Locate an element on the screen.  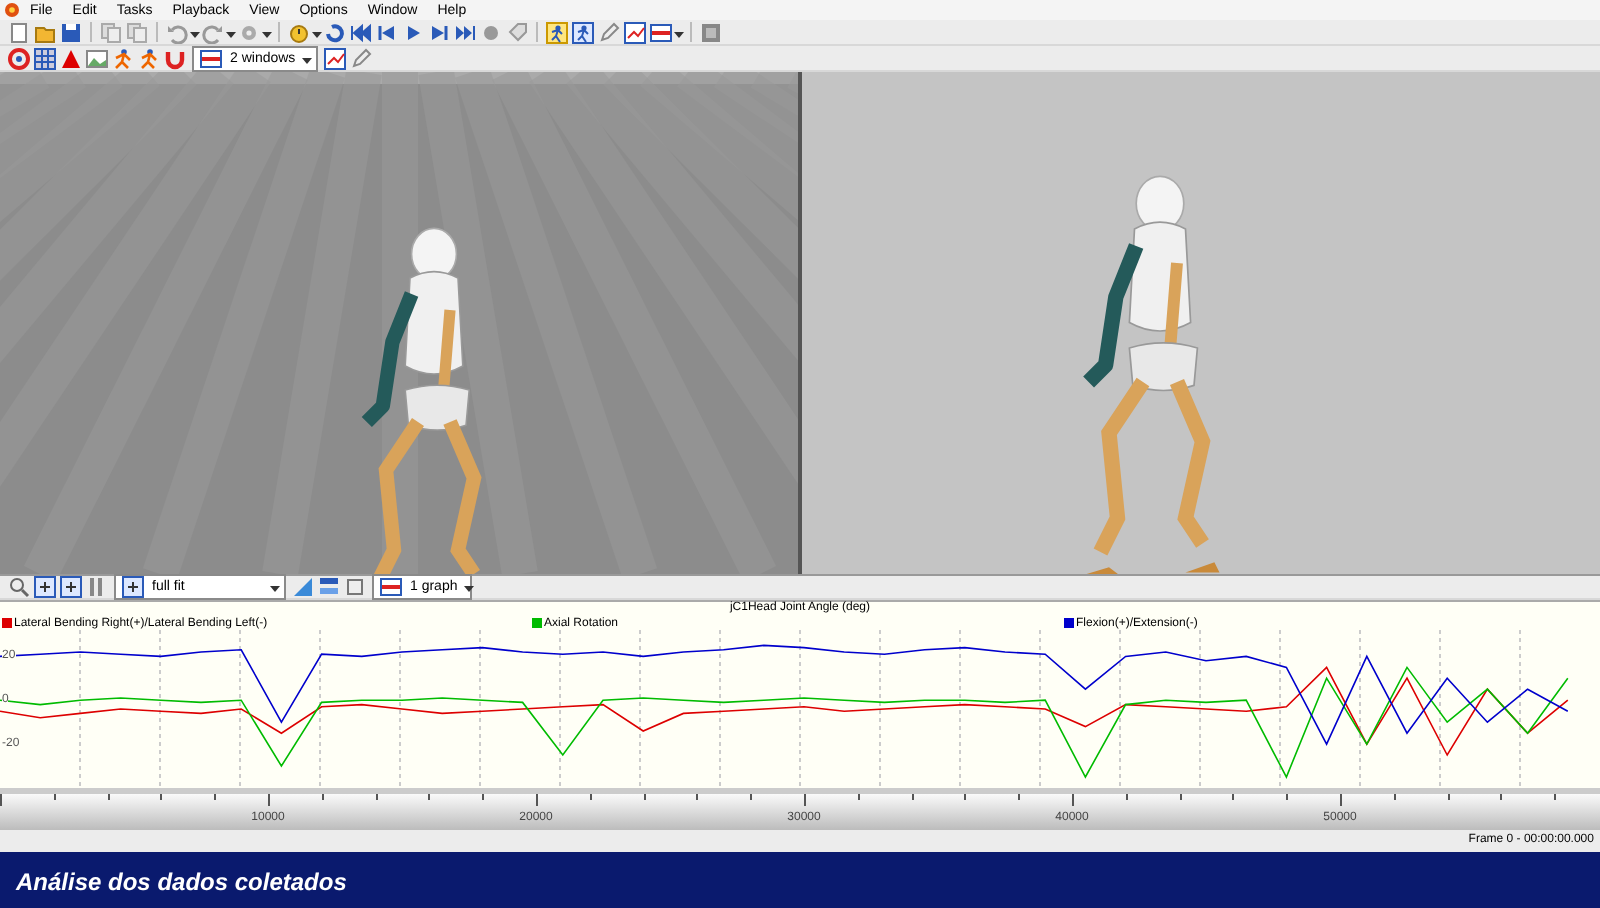
zoom-icon is located at coordinates (133, 587).